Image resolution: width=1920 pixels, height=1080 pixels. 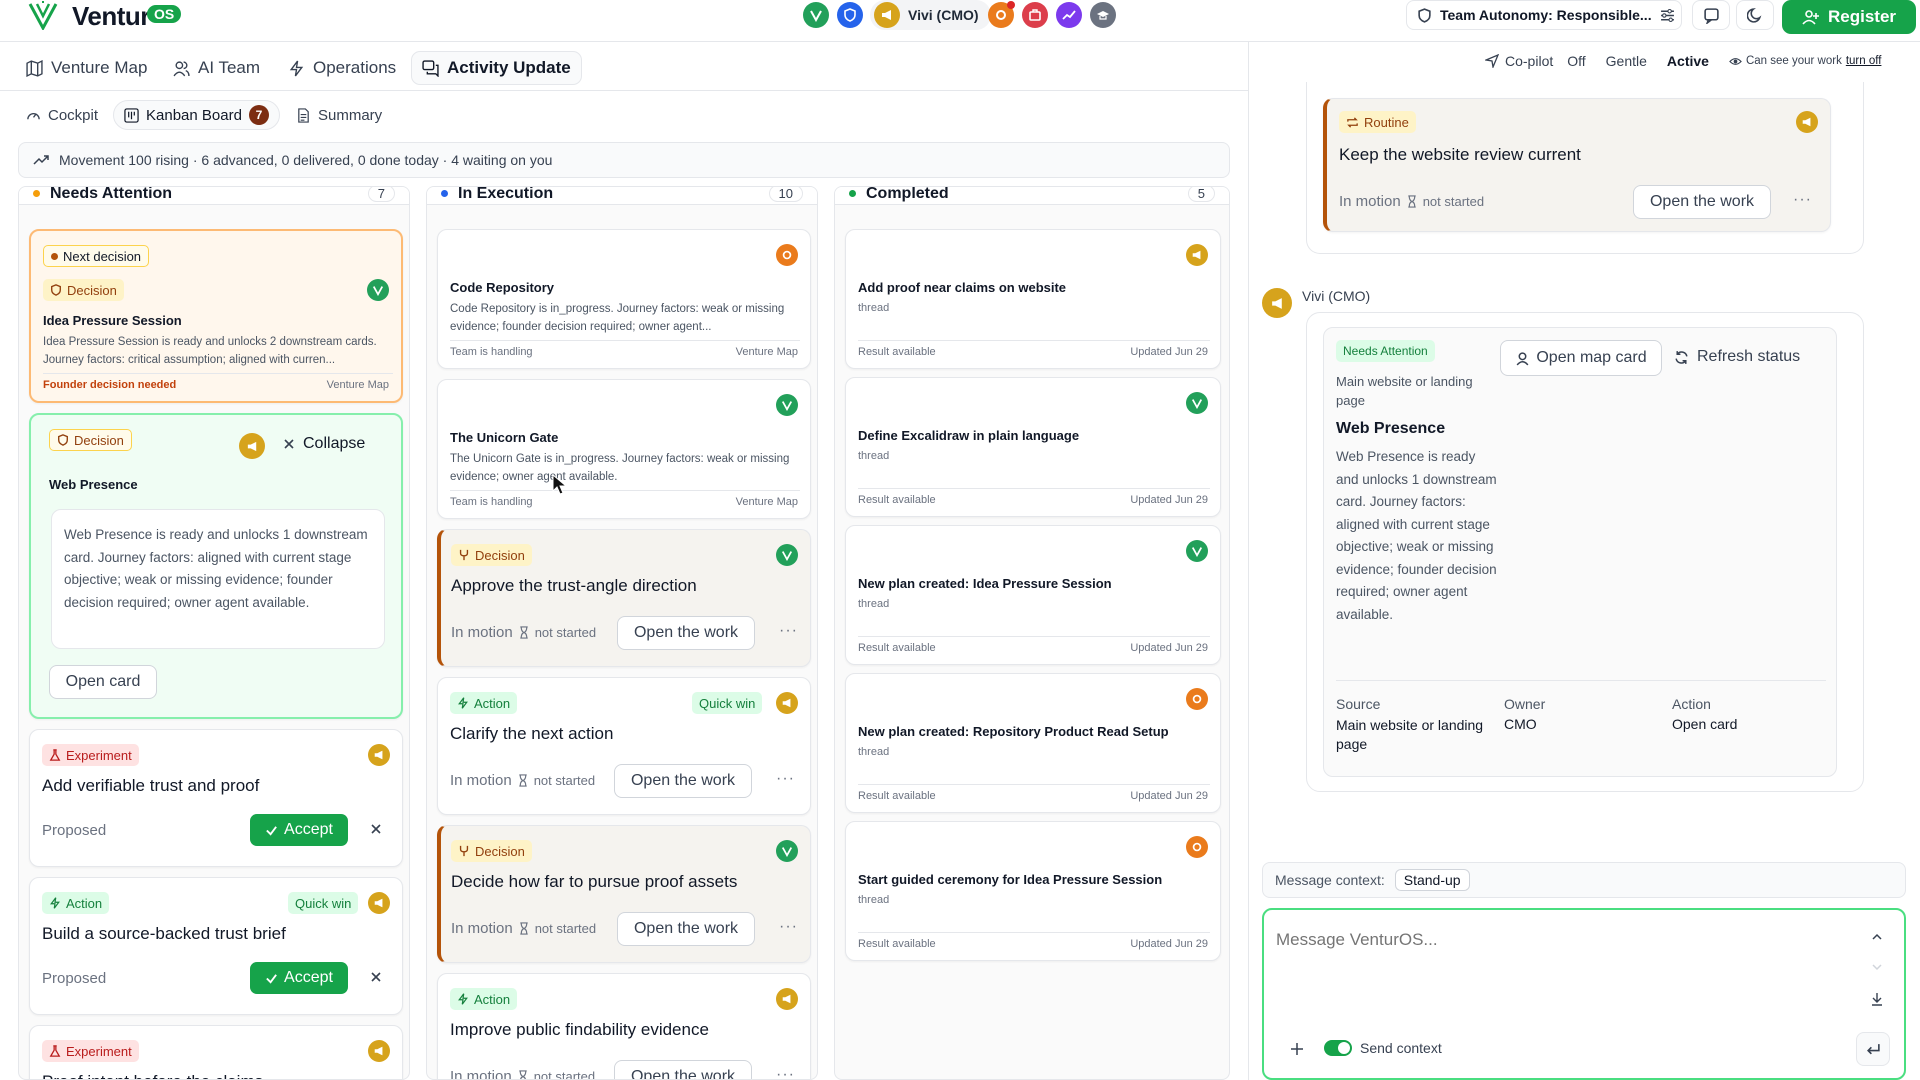 What do you see at coordinates (1862, 16) in the screenshot?
I see `register-label: Register` at bounding box center [1862, 16].